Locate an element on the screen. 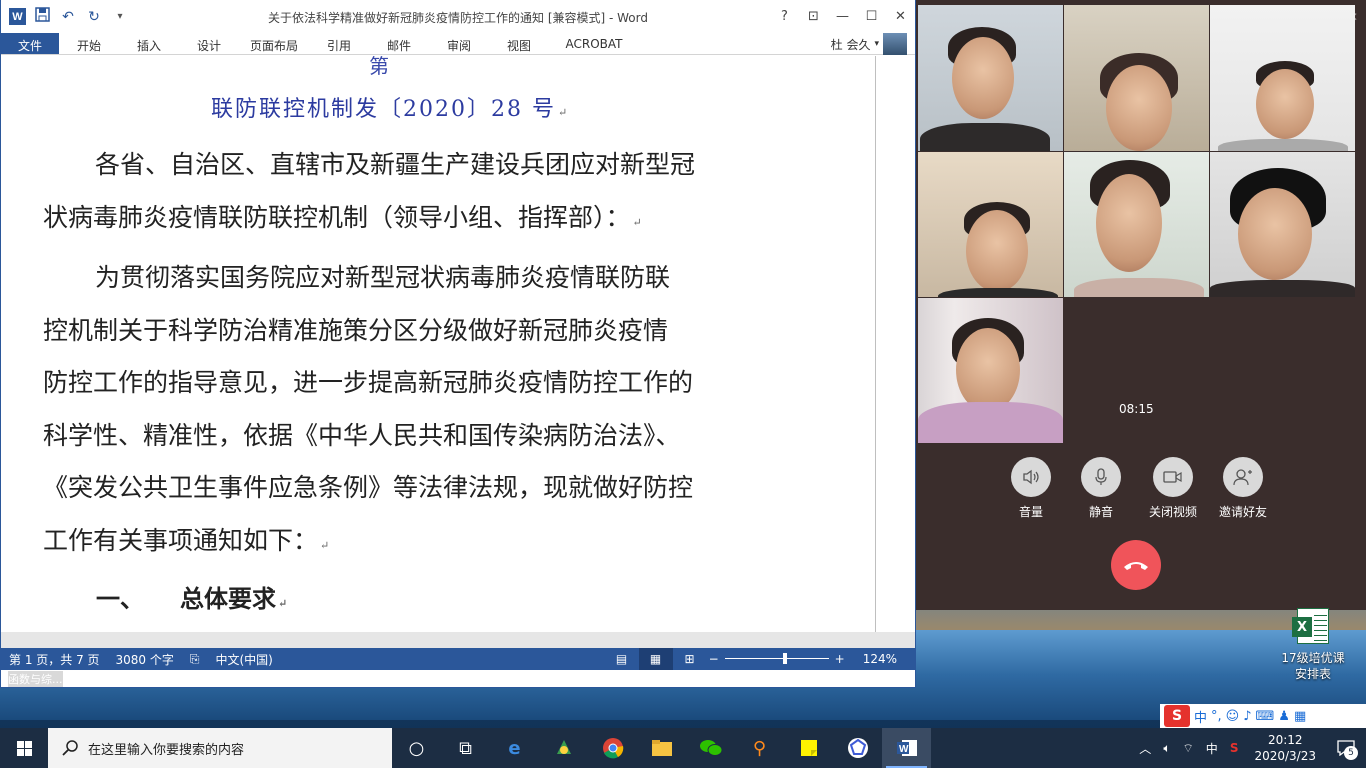 This screenshot has height=768, width=1366. camera-icon is located at coordinates (1173, 477).